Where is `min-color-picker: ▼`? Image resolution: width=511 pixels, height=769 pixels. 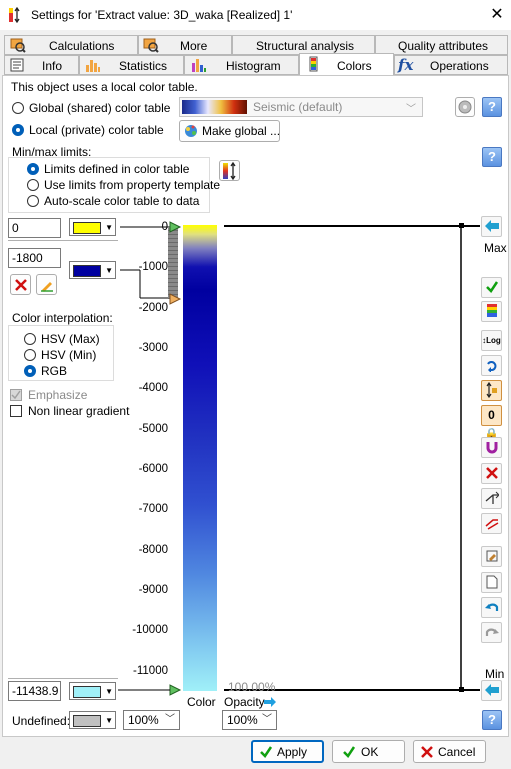 min-color-picker: ▼ is located at coordinates (92, 691).